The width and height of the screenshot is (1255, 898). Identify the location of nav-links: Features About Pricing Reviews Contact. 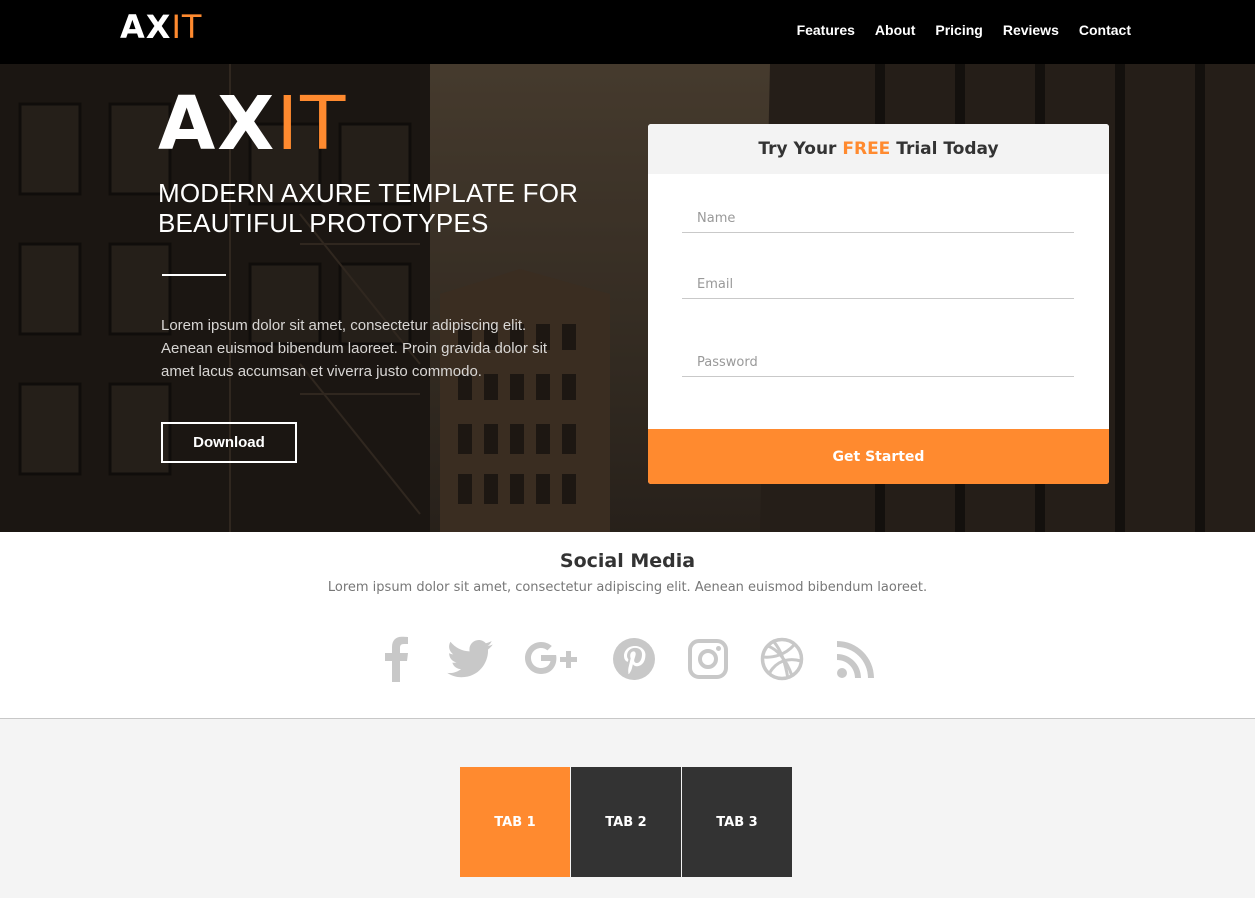
(964, 30).